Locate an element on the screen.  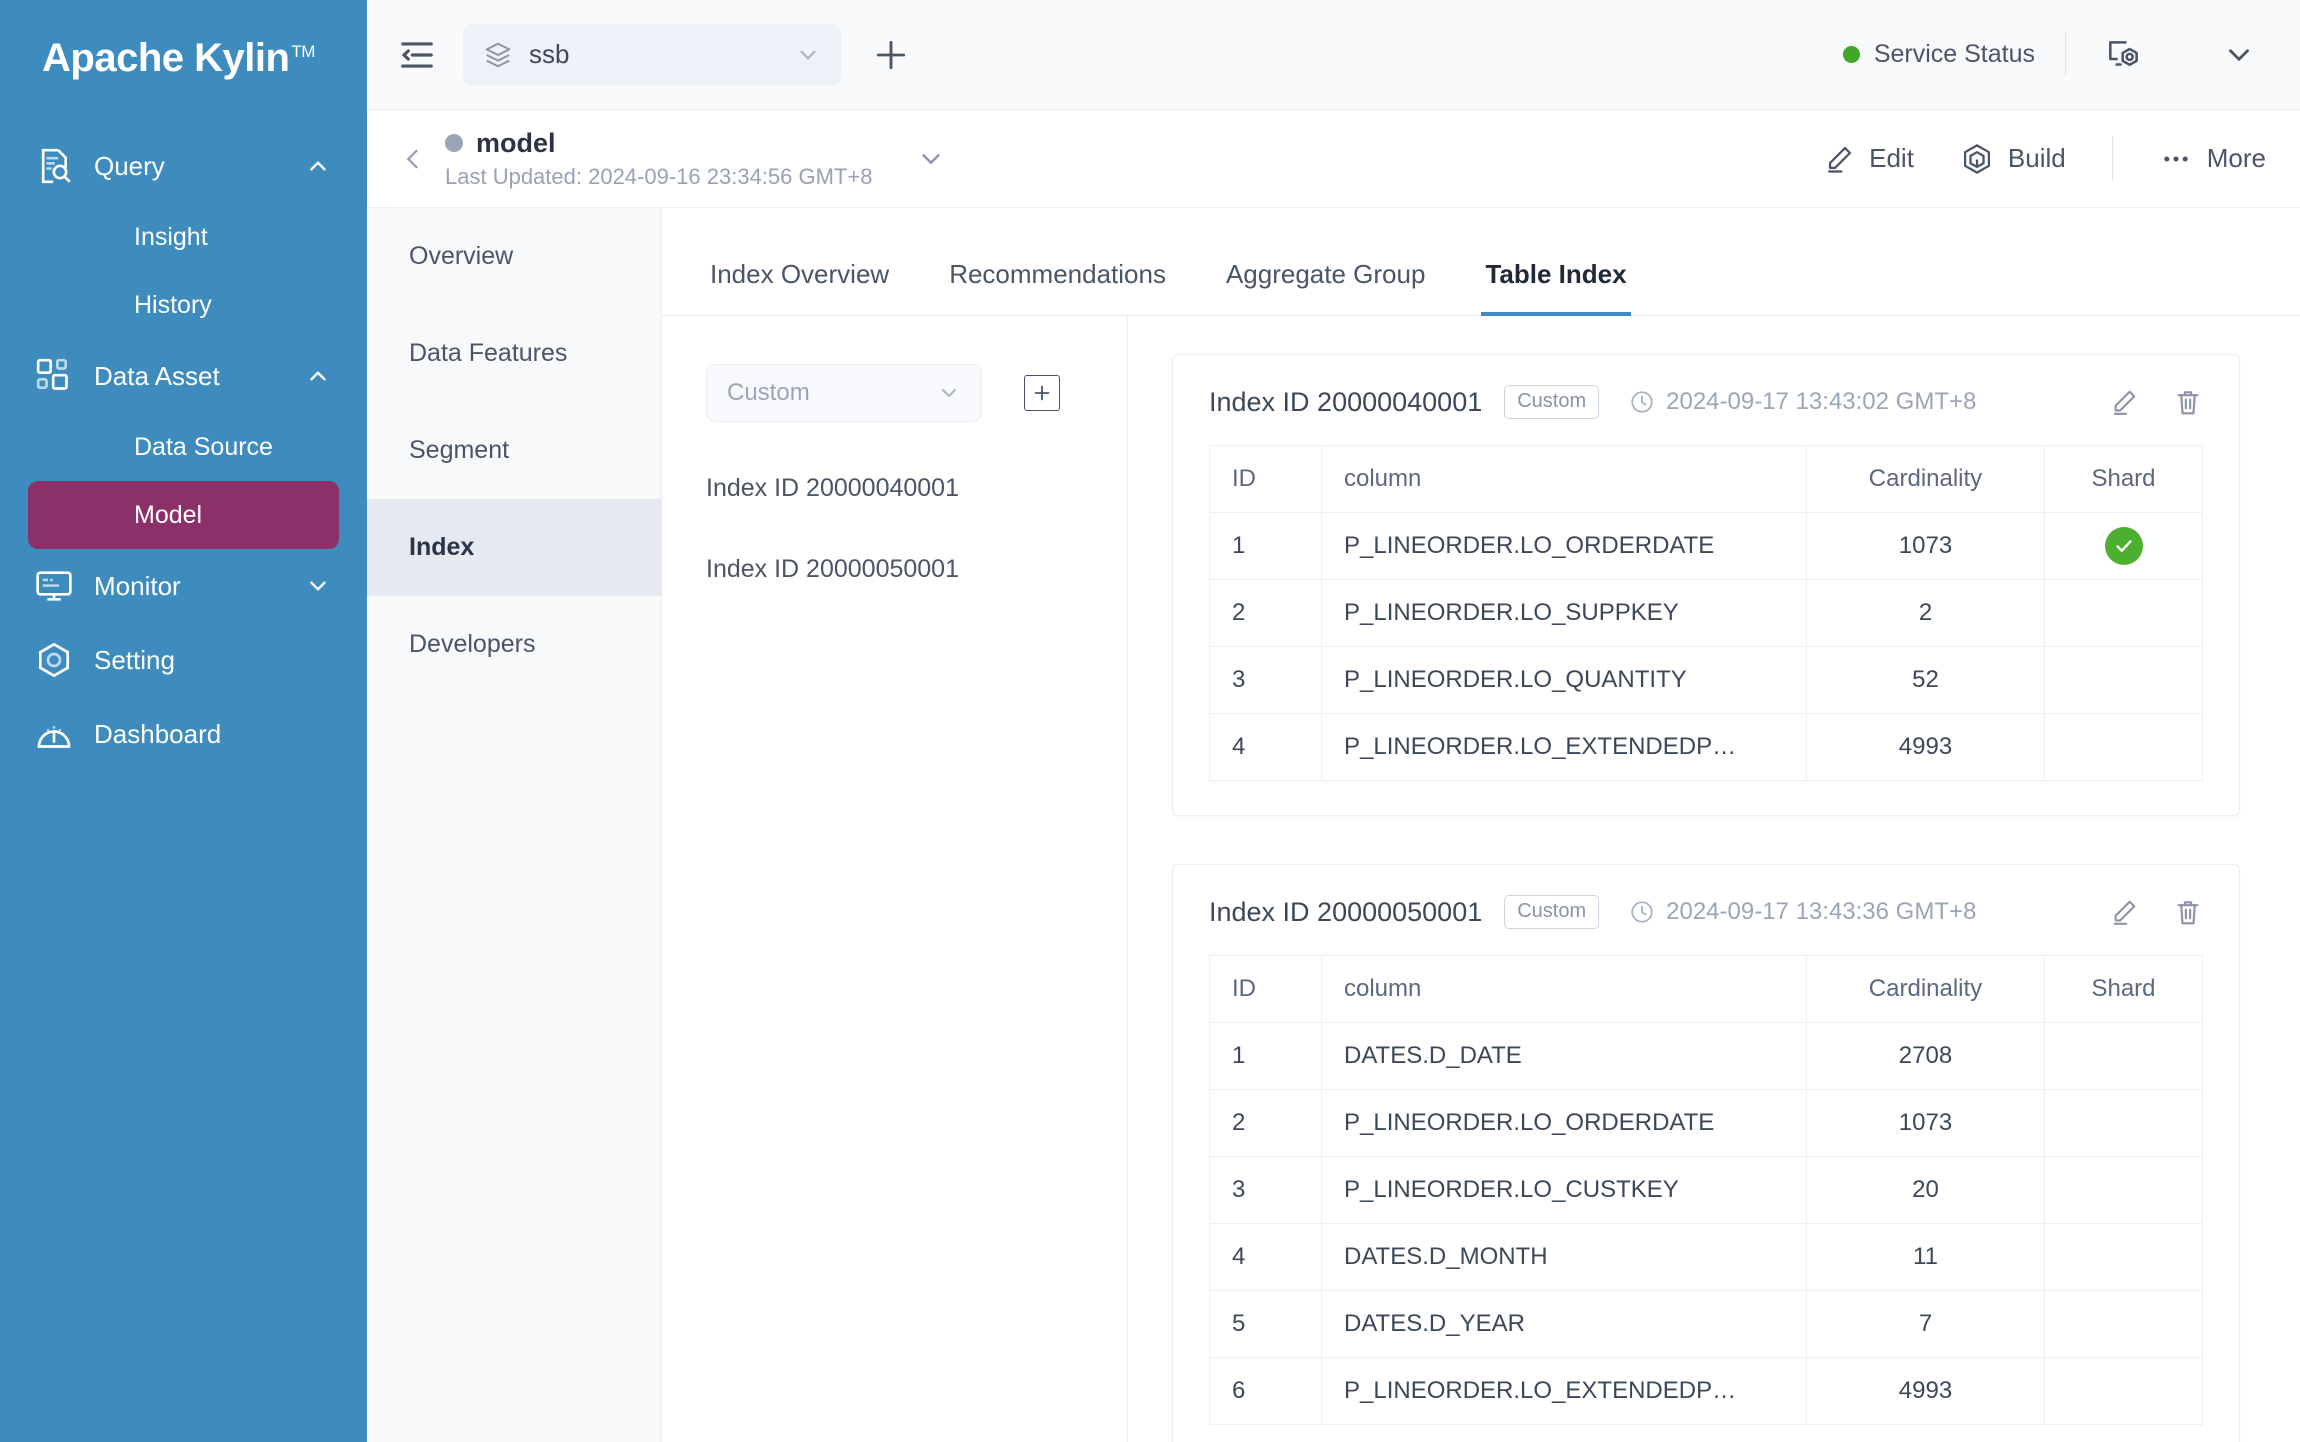
cell-cardinality: 20 is located at coordinates (1925, 1190).